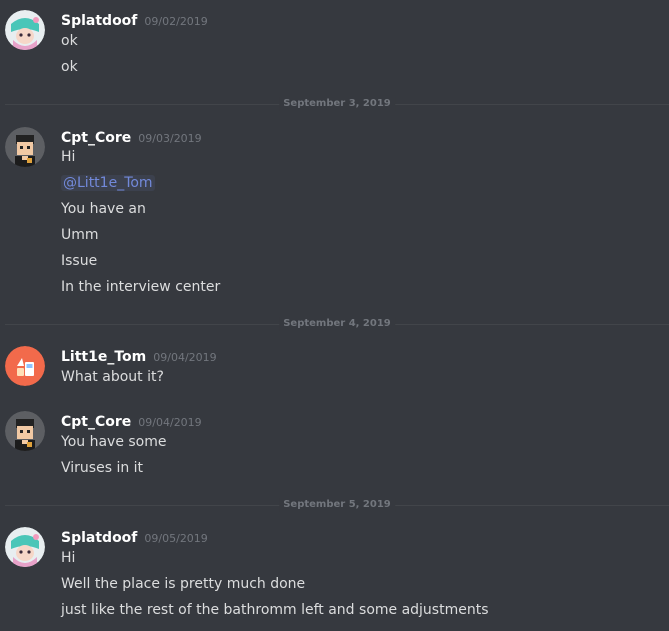  I want to click on message-text: Viruses in it, so click(102, 468).